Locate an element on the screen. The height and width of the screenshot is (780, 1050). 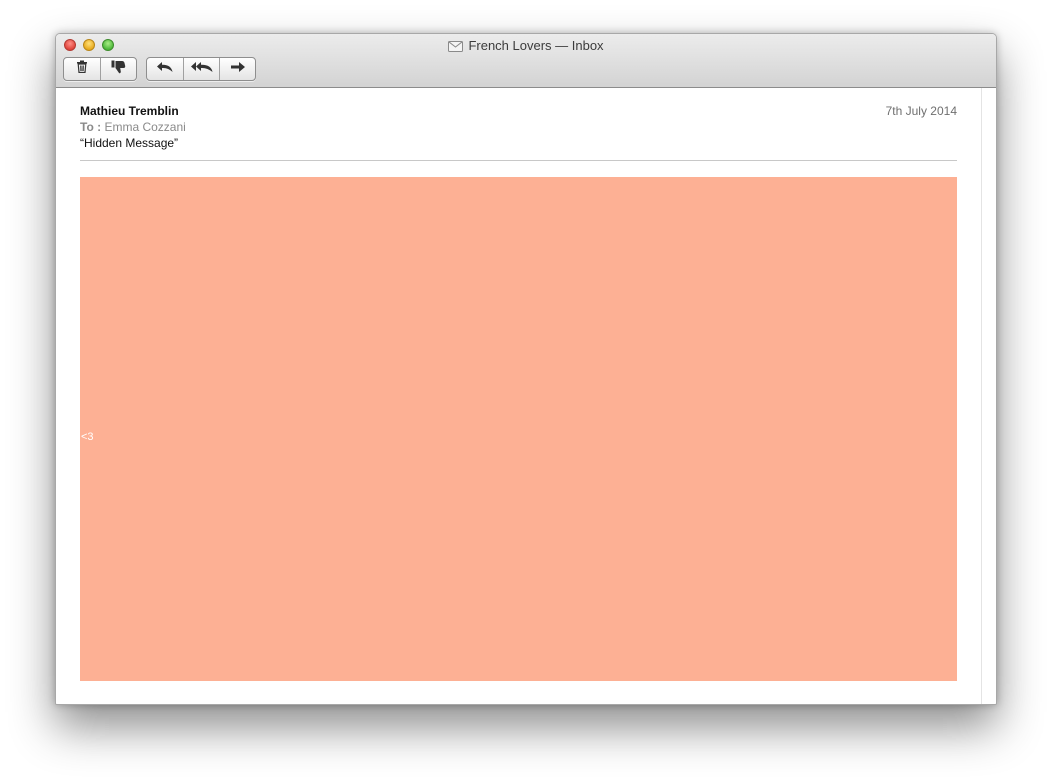
forward-button is located at coordinates (237, 69).